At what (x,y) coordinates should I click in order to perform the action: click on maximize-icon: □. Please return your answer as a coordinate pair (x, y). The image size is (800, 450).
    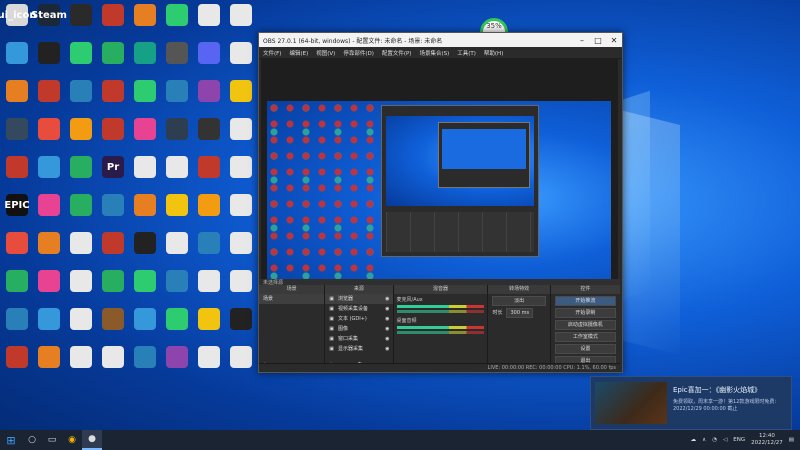
    Looking at the image, I should click on (598, 40).